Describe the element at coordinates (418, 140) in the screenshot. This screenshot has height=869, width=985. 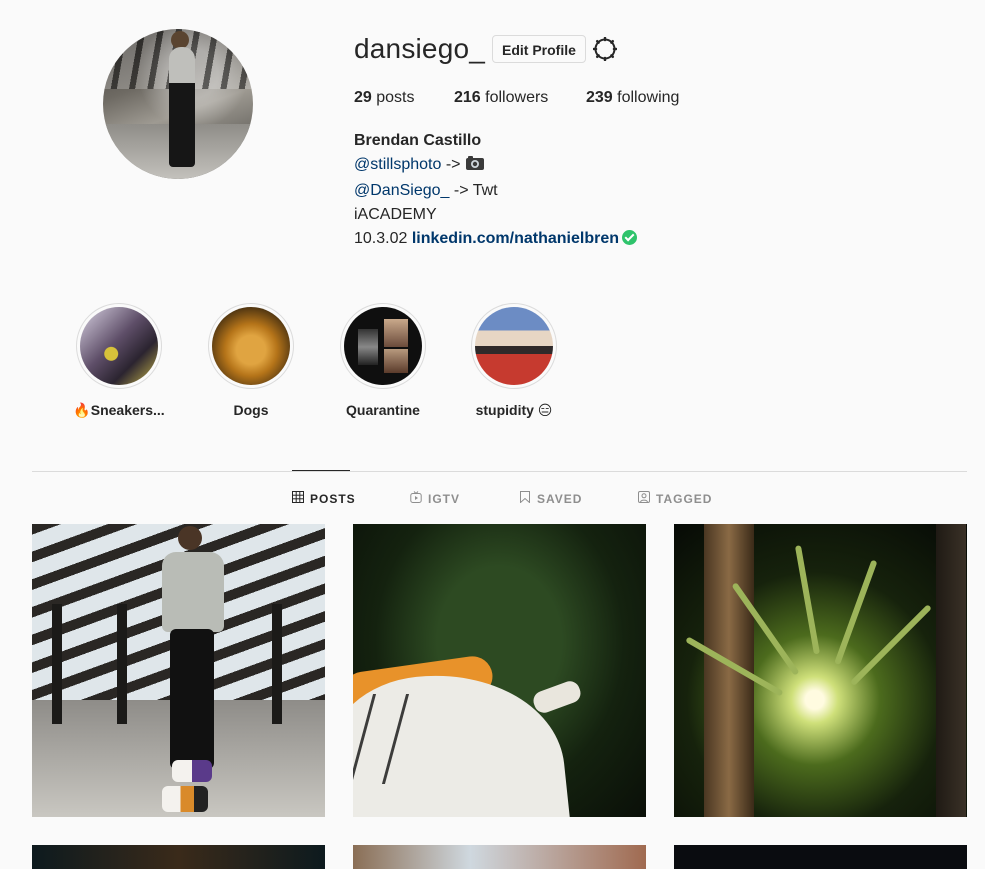
I see `profile-full-name: Brendan Castillo` at that location.